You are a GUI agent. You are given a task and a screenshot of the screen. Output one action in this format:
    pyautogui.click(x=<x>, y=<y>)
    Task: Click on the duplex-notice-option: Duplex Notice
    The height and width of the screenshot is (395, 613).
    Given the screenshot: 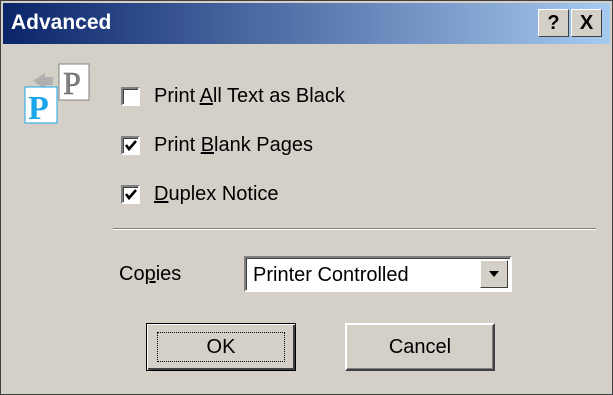 What is the action you would take?
    pyautogui.click(x=200, y=194)
    